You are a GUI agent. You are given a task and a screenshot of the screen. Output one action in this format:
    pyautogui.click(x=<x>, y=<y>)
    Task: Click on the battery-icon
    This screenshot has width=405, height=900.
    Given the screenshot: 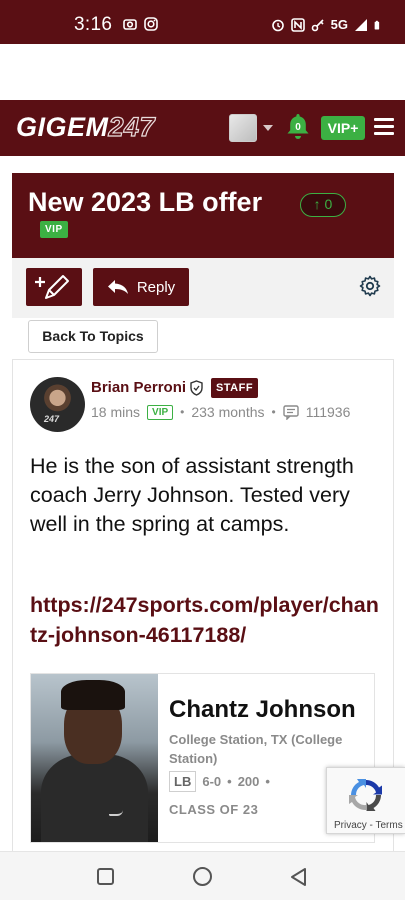 What is the action you would take?
    pyautogui.click(x=377, y=24)
    